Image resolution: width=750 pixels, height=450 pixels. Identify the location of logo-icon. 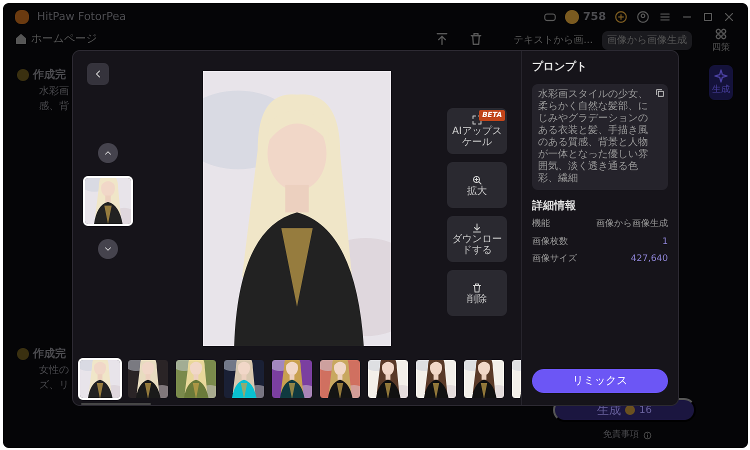
(22, 17).